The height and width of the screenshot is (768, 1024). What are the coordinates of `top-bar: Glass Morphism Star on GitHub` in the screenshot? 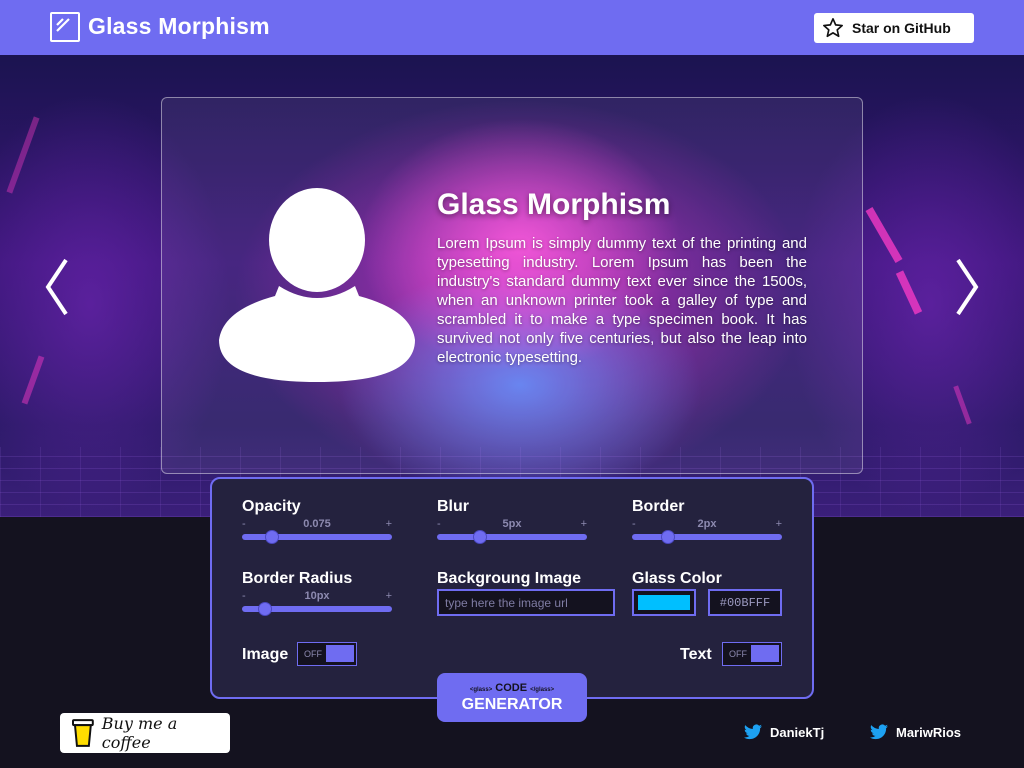 It's located at (512, 27).